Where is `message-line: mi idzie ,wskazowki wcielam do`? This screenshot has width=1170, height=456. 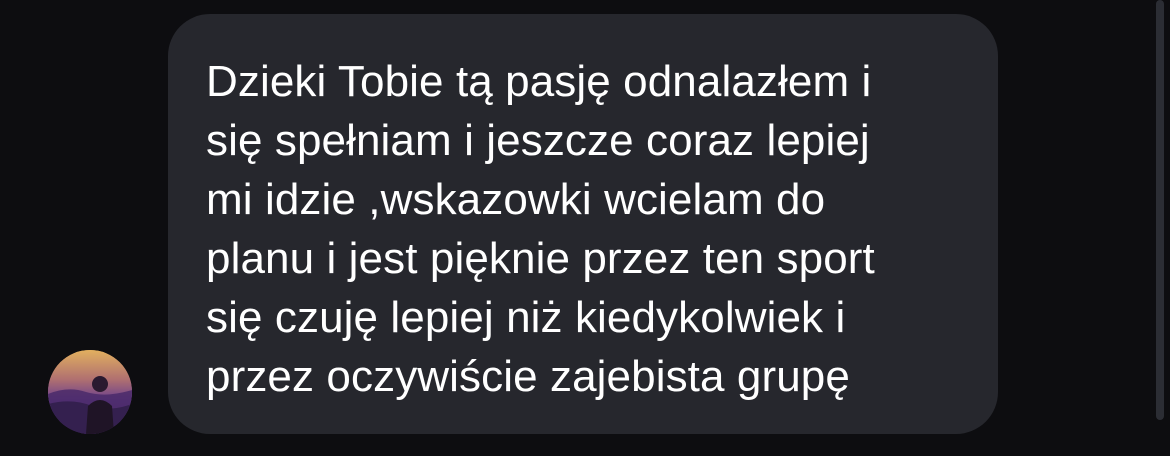 message-line: mi idzie ,wskazowki wcielam do is located at coordinates (516, 199).